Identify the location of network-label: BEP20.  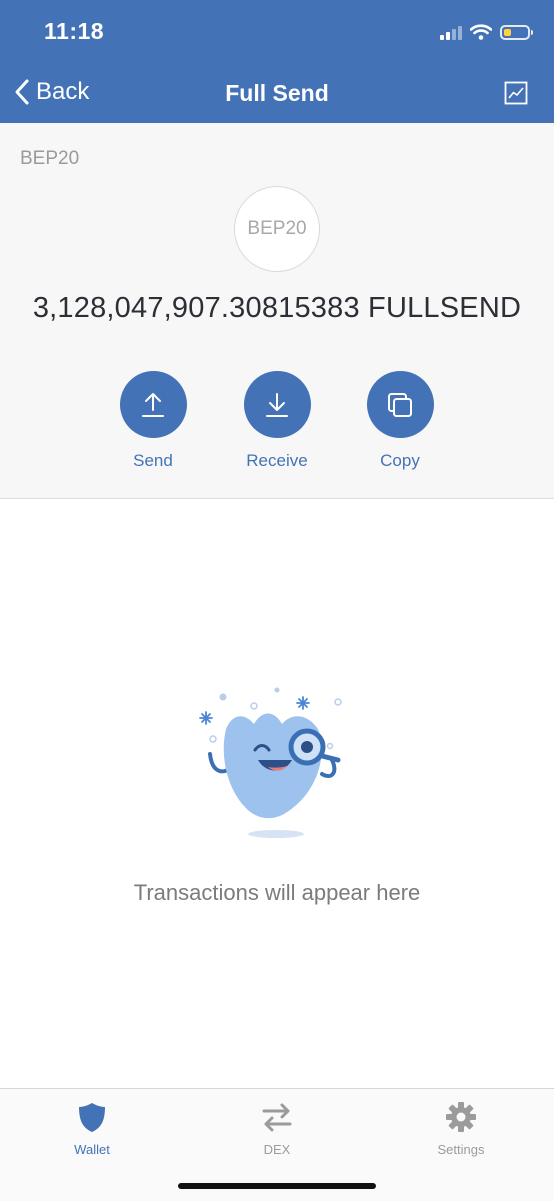
(50, 158).